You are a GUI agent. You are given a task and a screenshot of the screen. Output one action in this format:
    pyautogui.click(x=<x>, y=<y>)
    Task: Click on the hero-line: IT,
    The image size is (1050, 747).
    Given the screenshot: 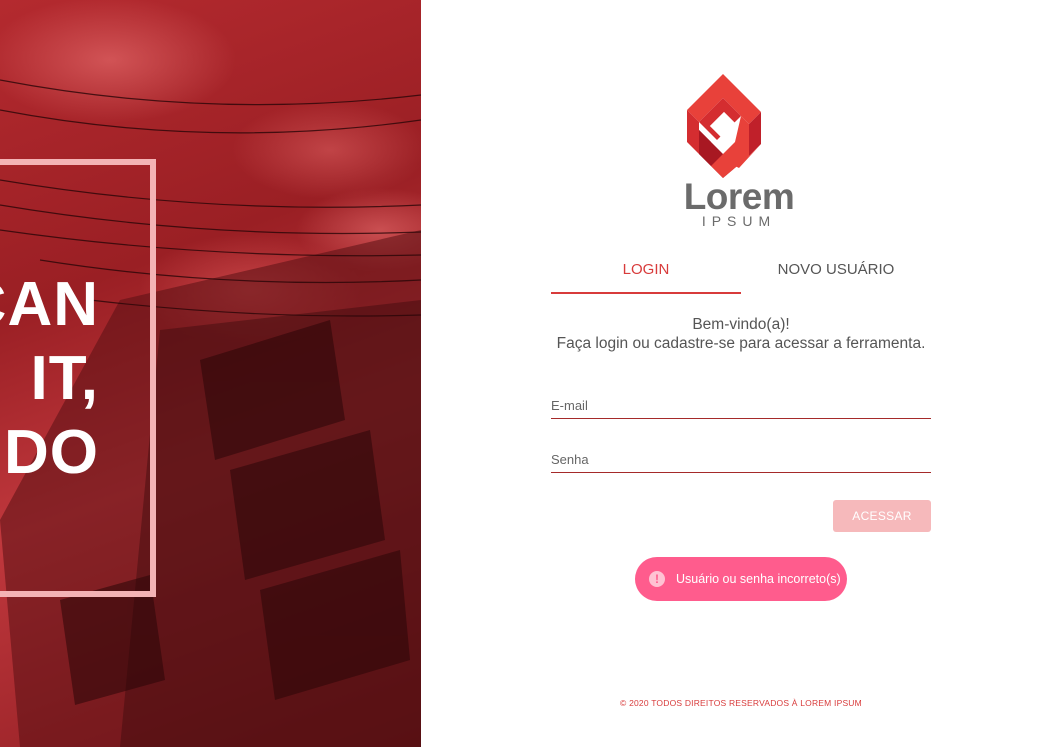 What is the action you would take?
    pyautogui.click(x=64, y=378)
    